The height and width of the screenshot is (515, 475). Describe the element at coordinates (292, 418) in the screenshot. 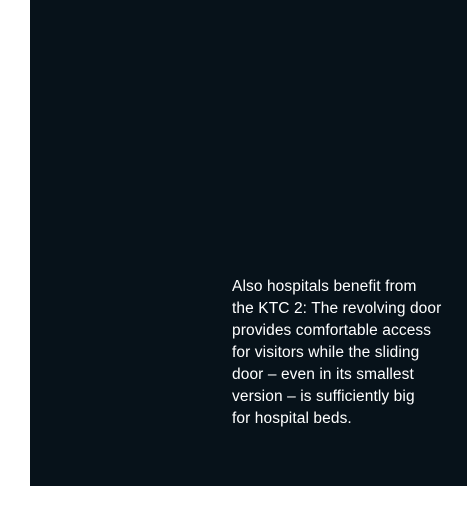

I see `caption-line: for hospital beds.` at that location.